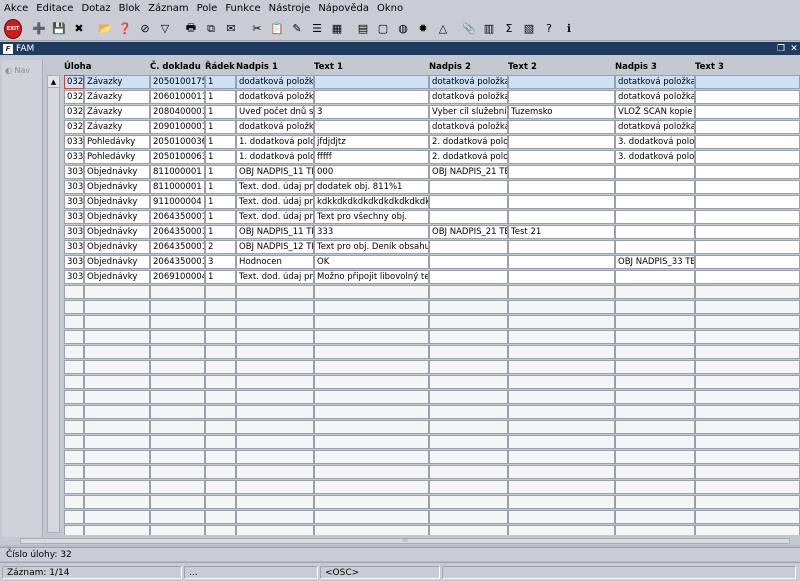 This screenshot has height=581, width=800. Describe the element at coordinates (220, 67) in the screenshot. I see `column-header-2: Řádek` at that location.